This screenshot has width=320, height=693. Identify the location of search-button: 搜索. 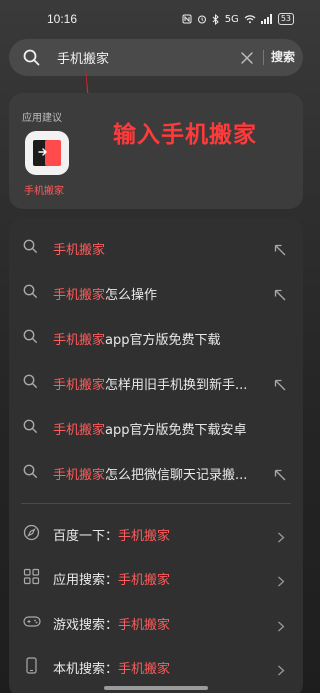
(283, 56).